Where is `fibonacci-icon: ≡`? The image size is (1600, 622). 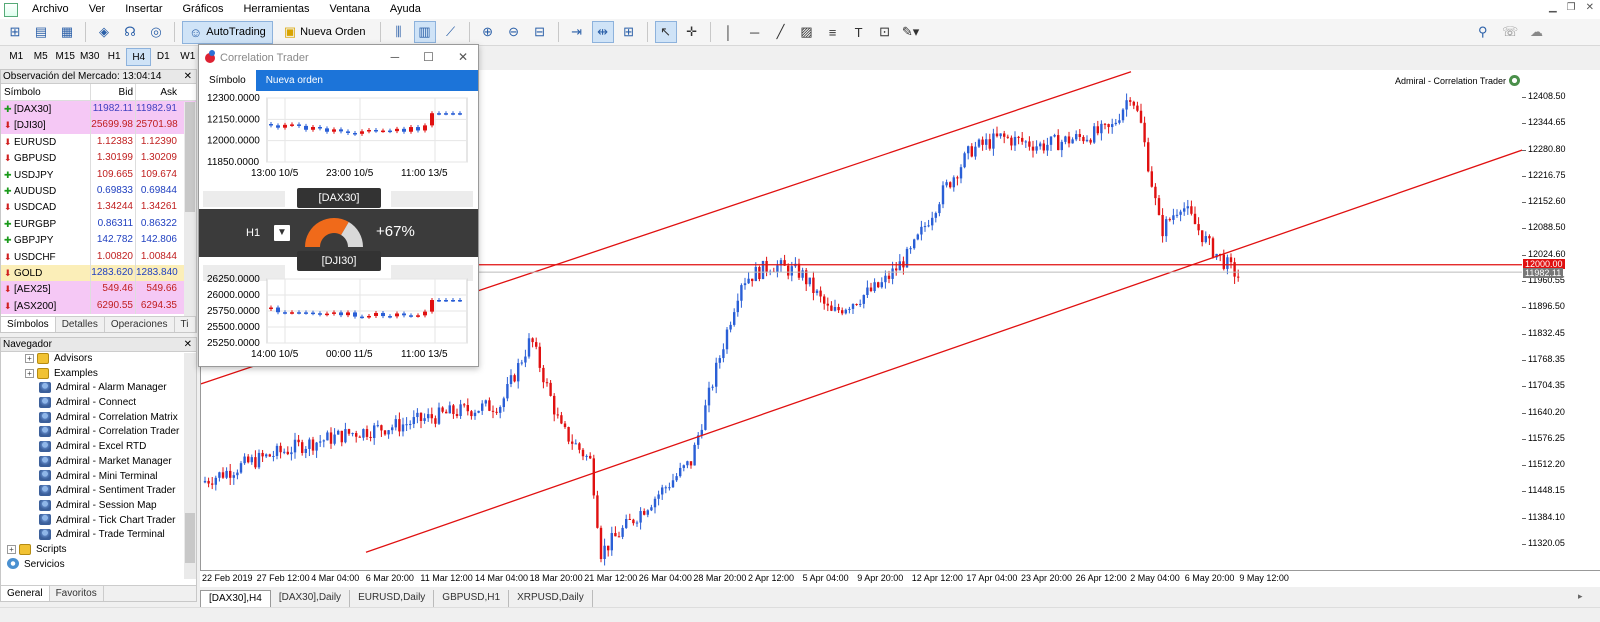
fibonacci-icon: ≡ is located at coordinates (833, 32).